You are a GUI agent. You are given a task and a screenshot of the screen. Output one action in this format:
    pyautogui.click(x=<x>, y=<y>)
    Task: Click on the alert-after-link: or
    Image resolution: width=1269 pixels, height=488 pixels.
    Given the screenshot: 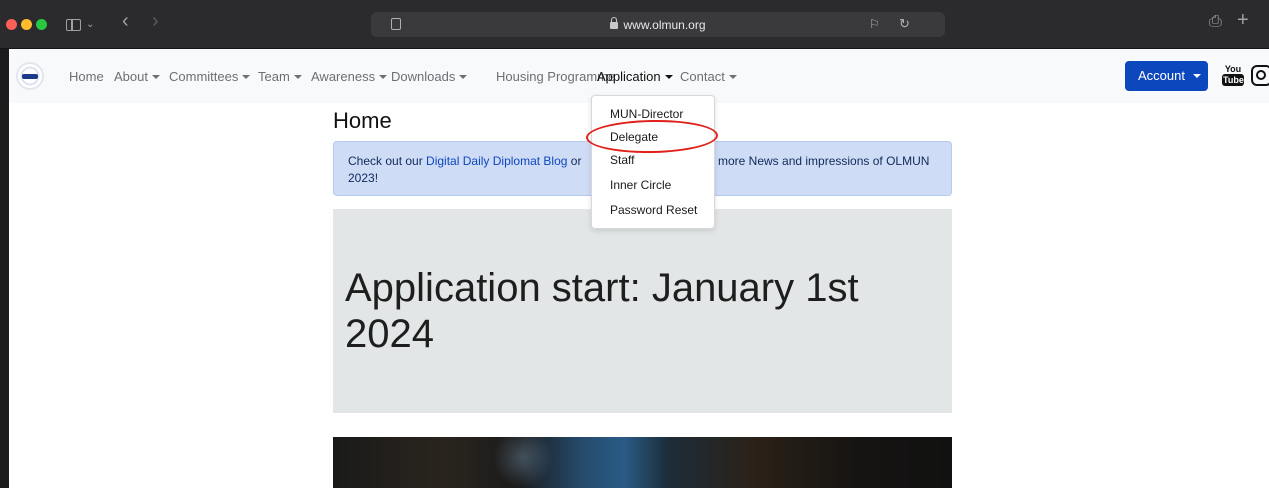 What is the action you would take?
    pyautogui.click(x=574, y=161)
    